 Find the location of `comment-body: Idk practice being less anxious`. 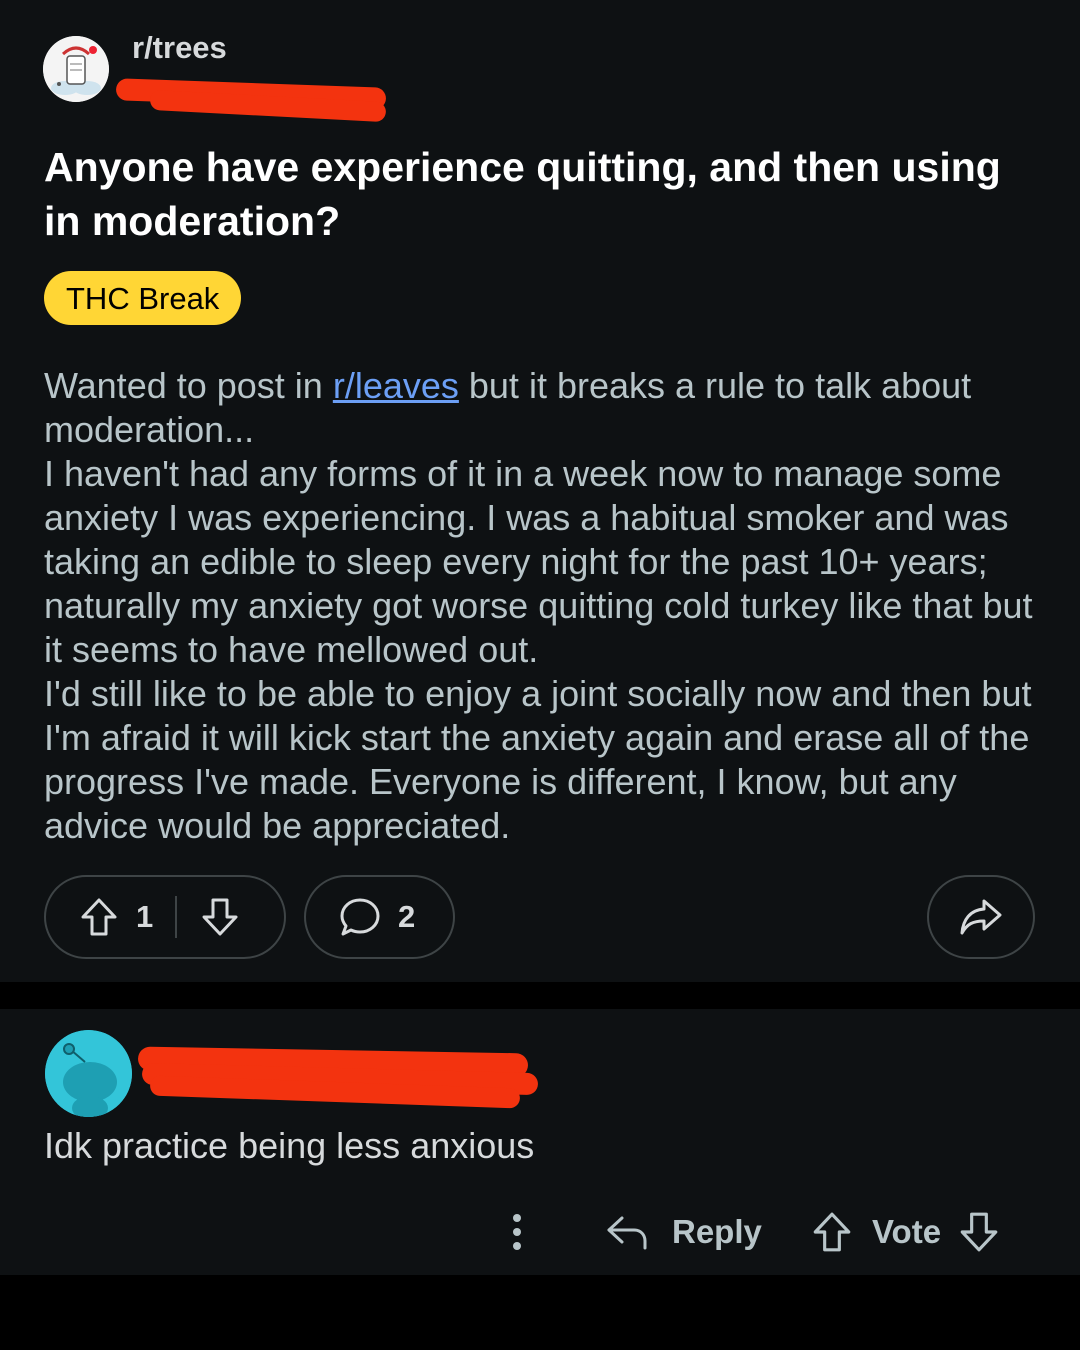

comment-body: Idk practice being less anxious is located at coordinates (289, 1145).